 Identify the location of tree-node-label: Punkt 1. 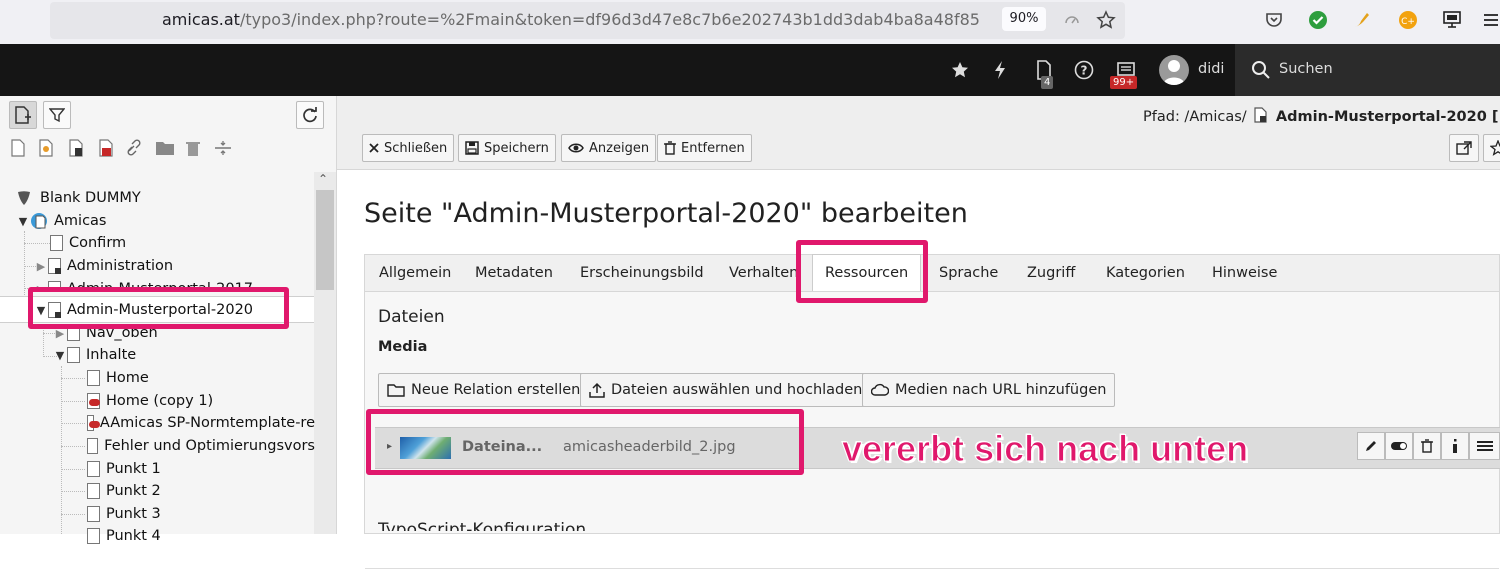
(133, 469).